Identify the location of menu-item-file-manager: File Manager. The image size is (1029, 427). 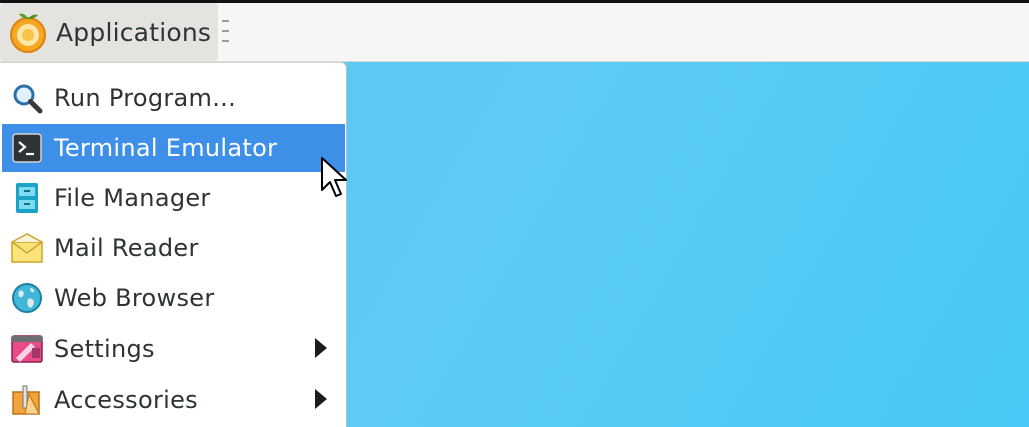
(173, 198).